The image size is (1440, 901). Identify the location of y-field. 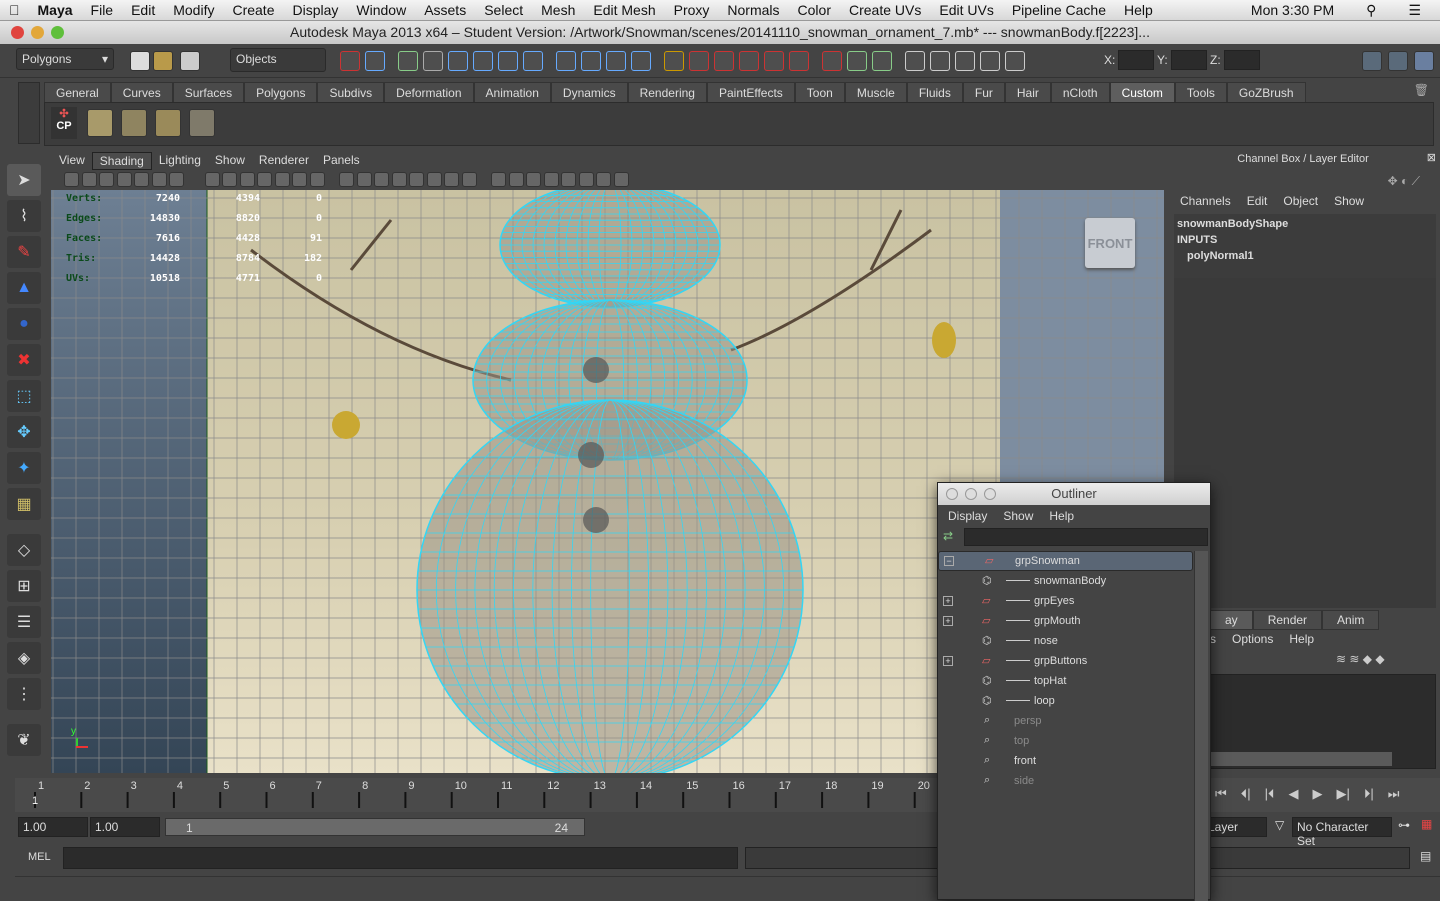
(1189, 60).